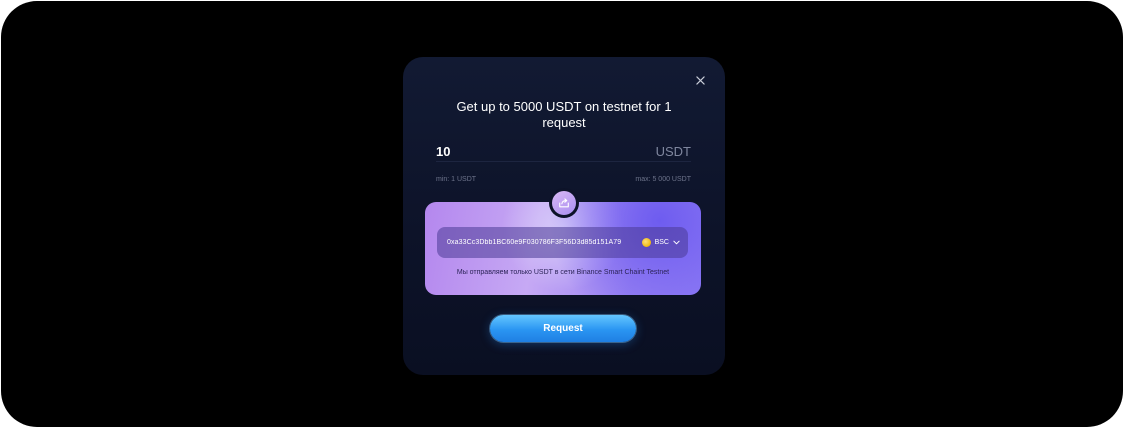 This screenshot has width=1124, height=428. I want to click on share-button-inner, so click(564, 203).